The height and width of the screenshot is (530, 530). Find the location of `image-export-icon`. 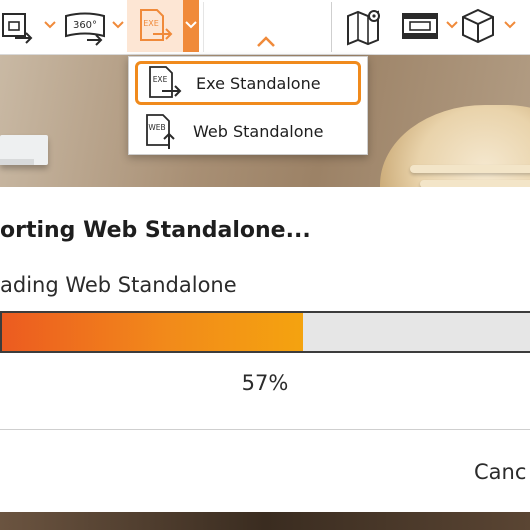

image-export-icon is located at coordinates (17, 28).